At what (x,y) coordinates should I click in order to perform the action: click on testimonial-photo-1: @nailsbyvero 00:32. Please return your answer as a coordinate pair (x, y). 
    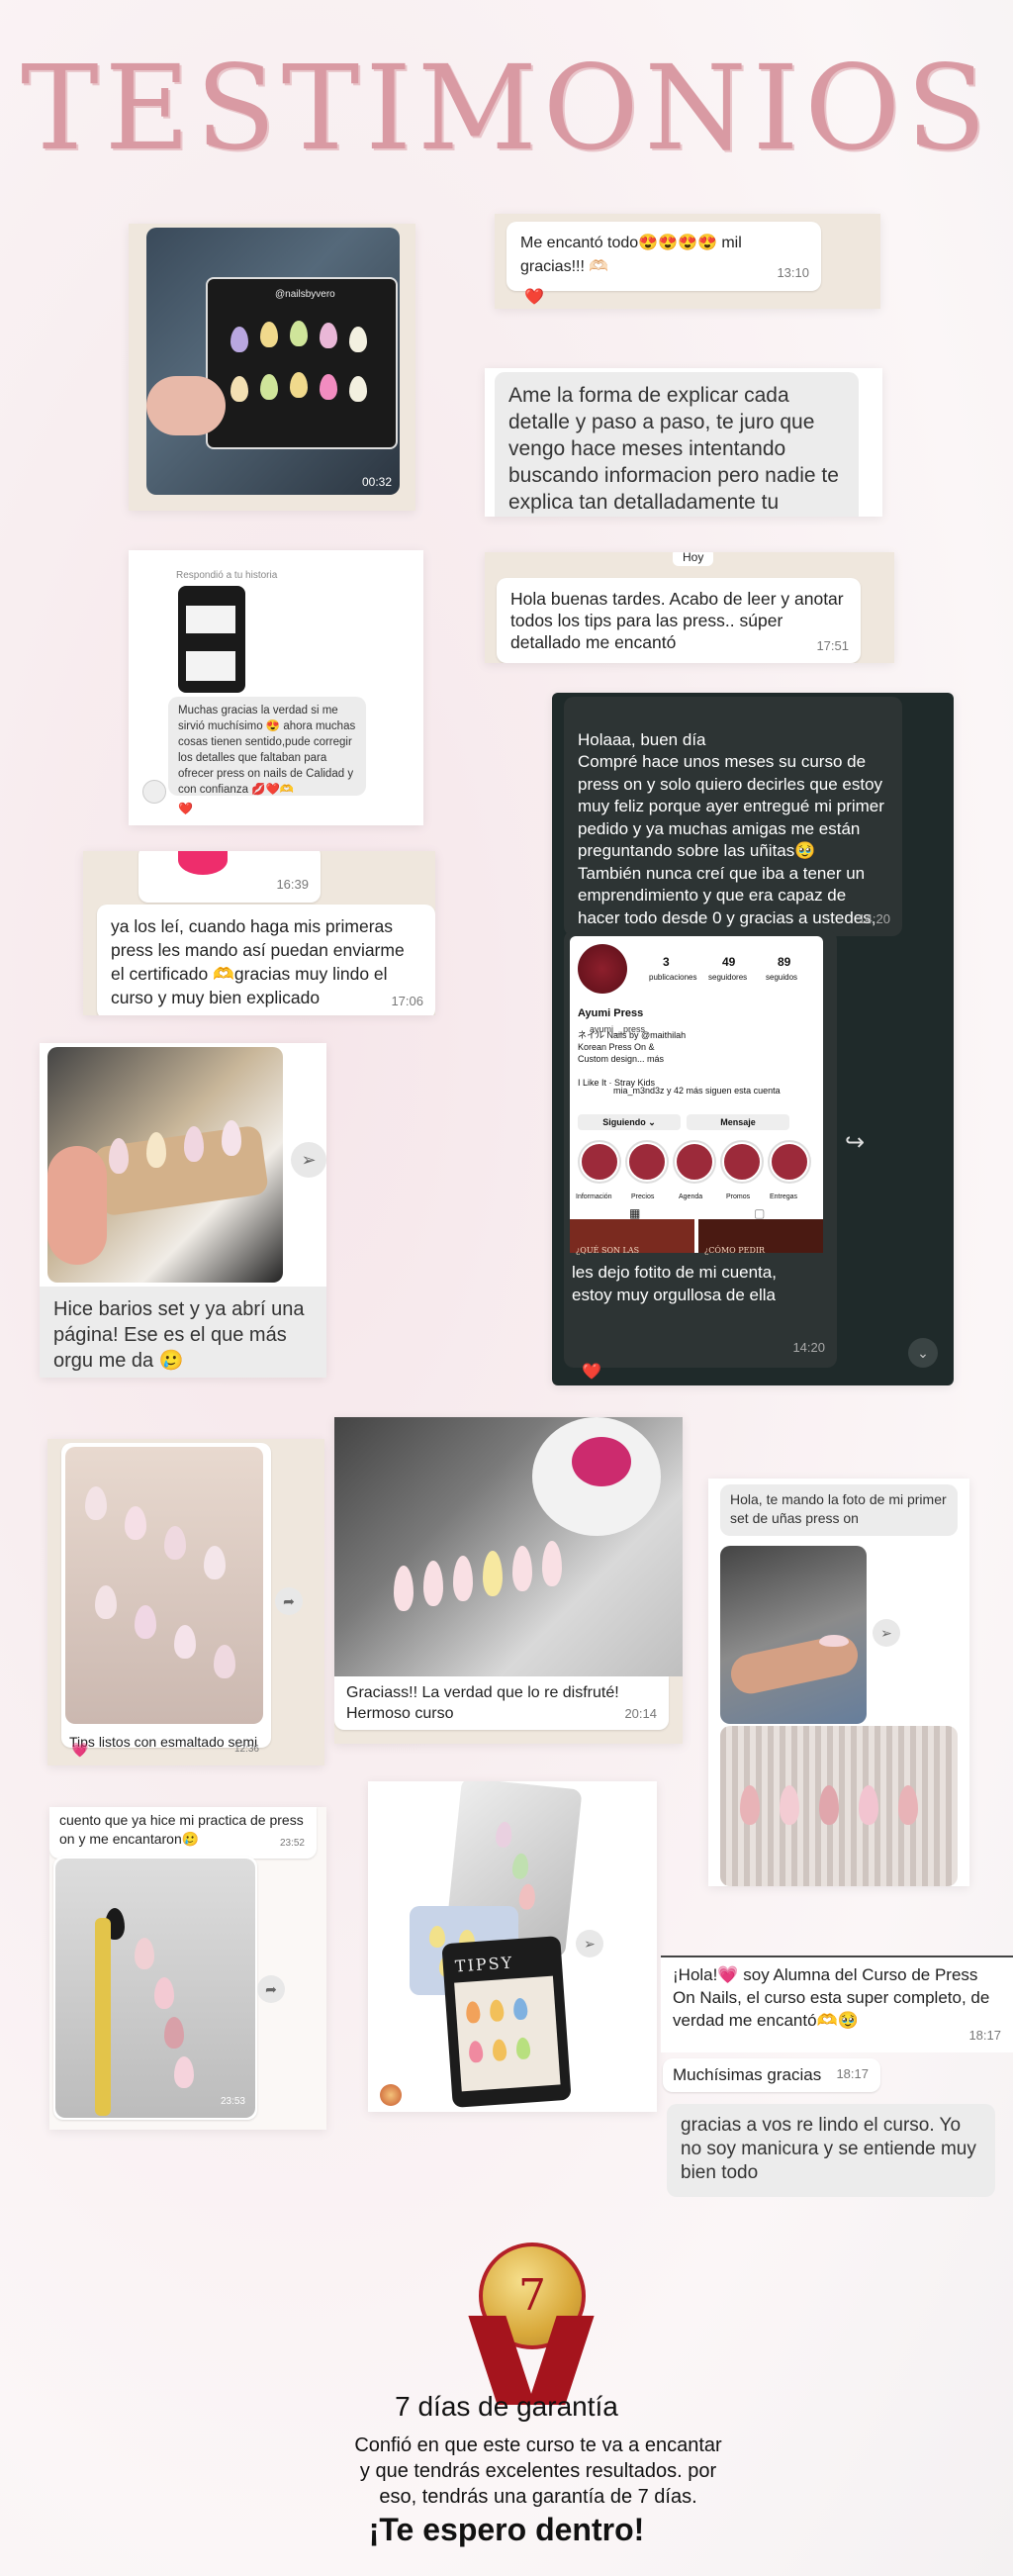
    Looking at the image, I should click on (272, 367).